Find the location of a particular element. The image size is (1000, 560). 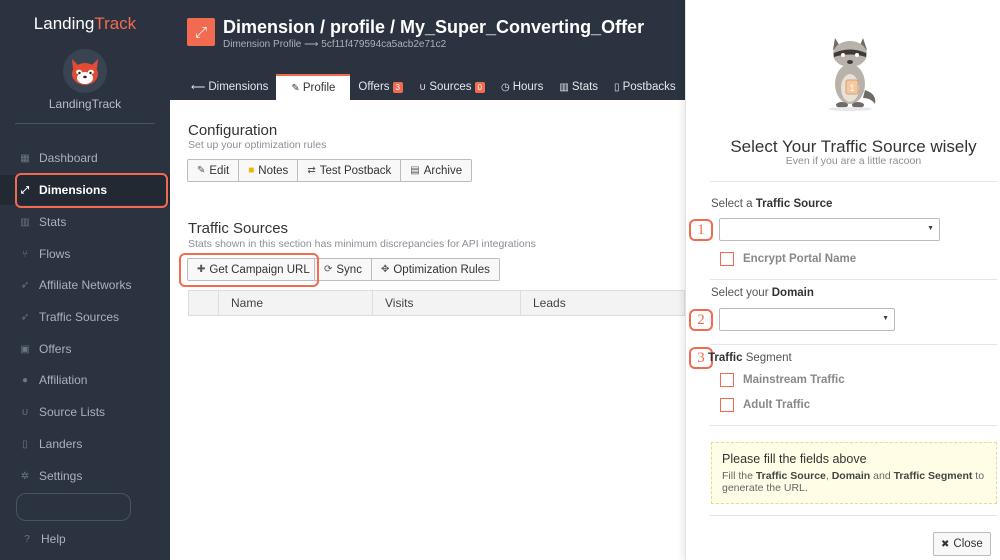

red-panda-logo is located at coordinates (85, 71).